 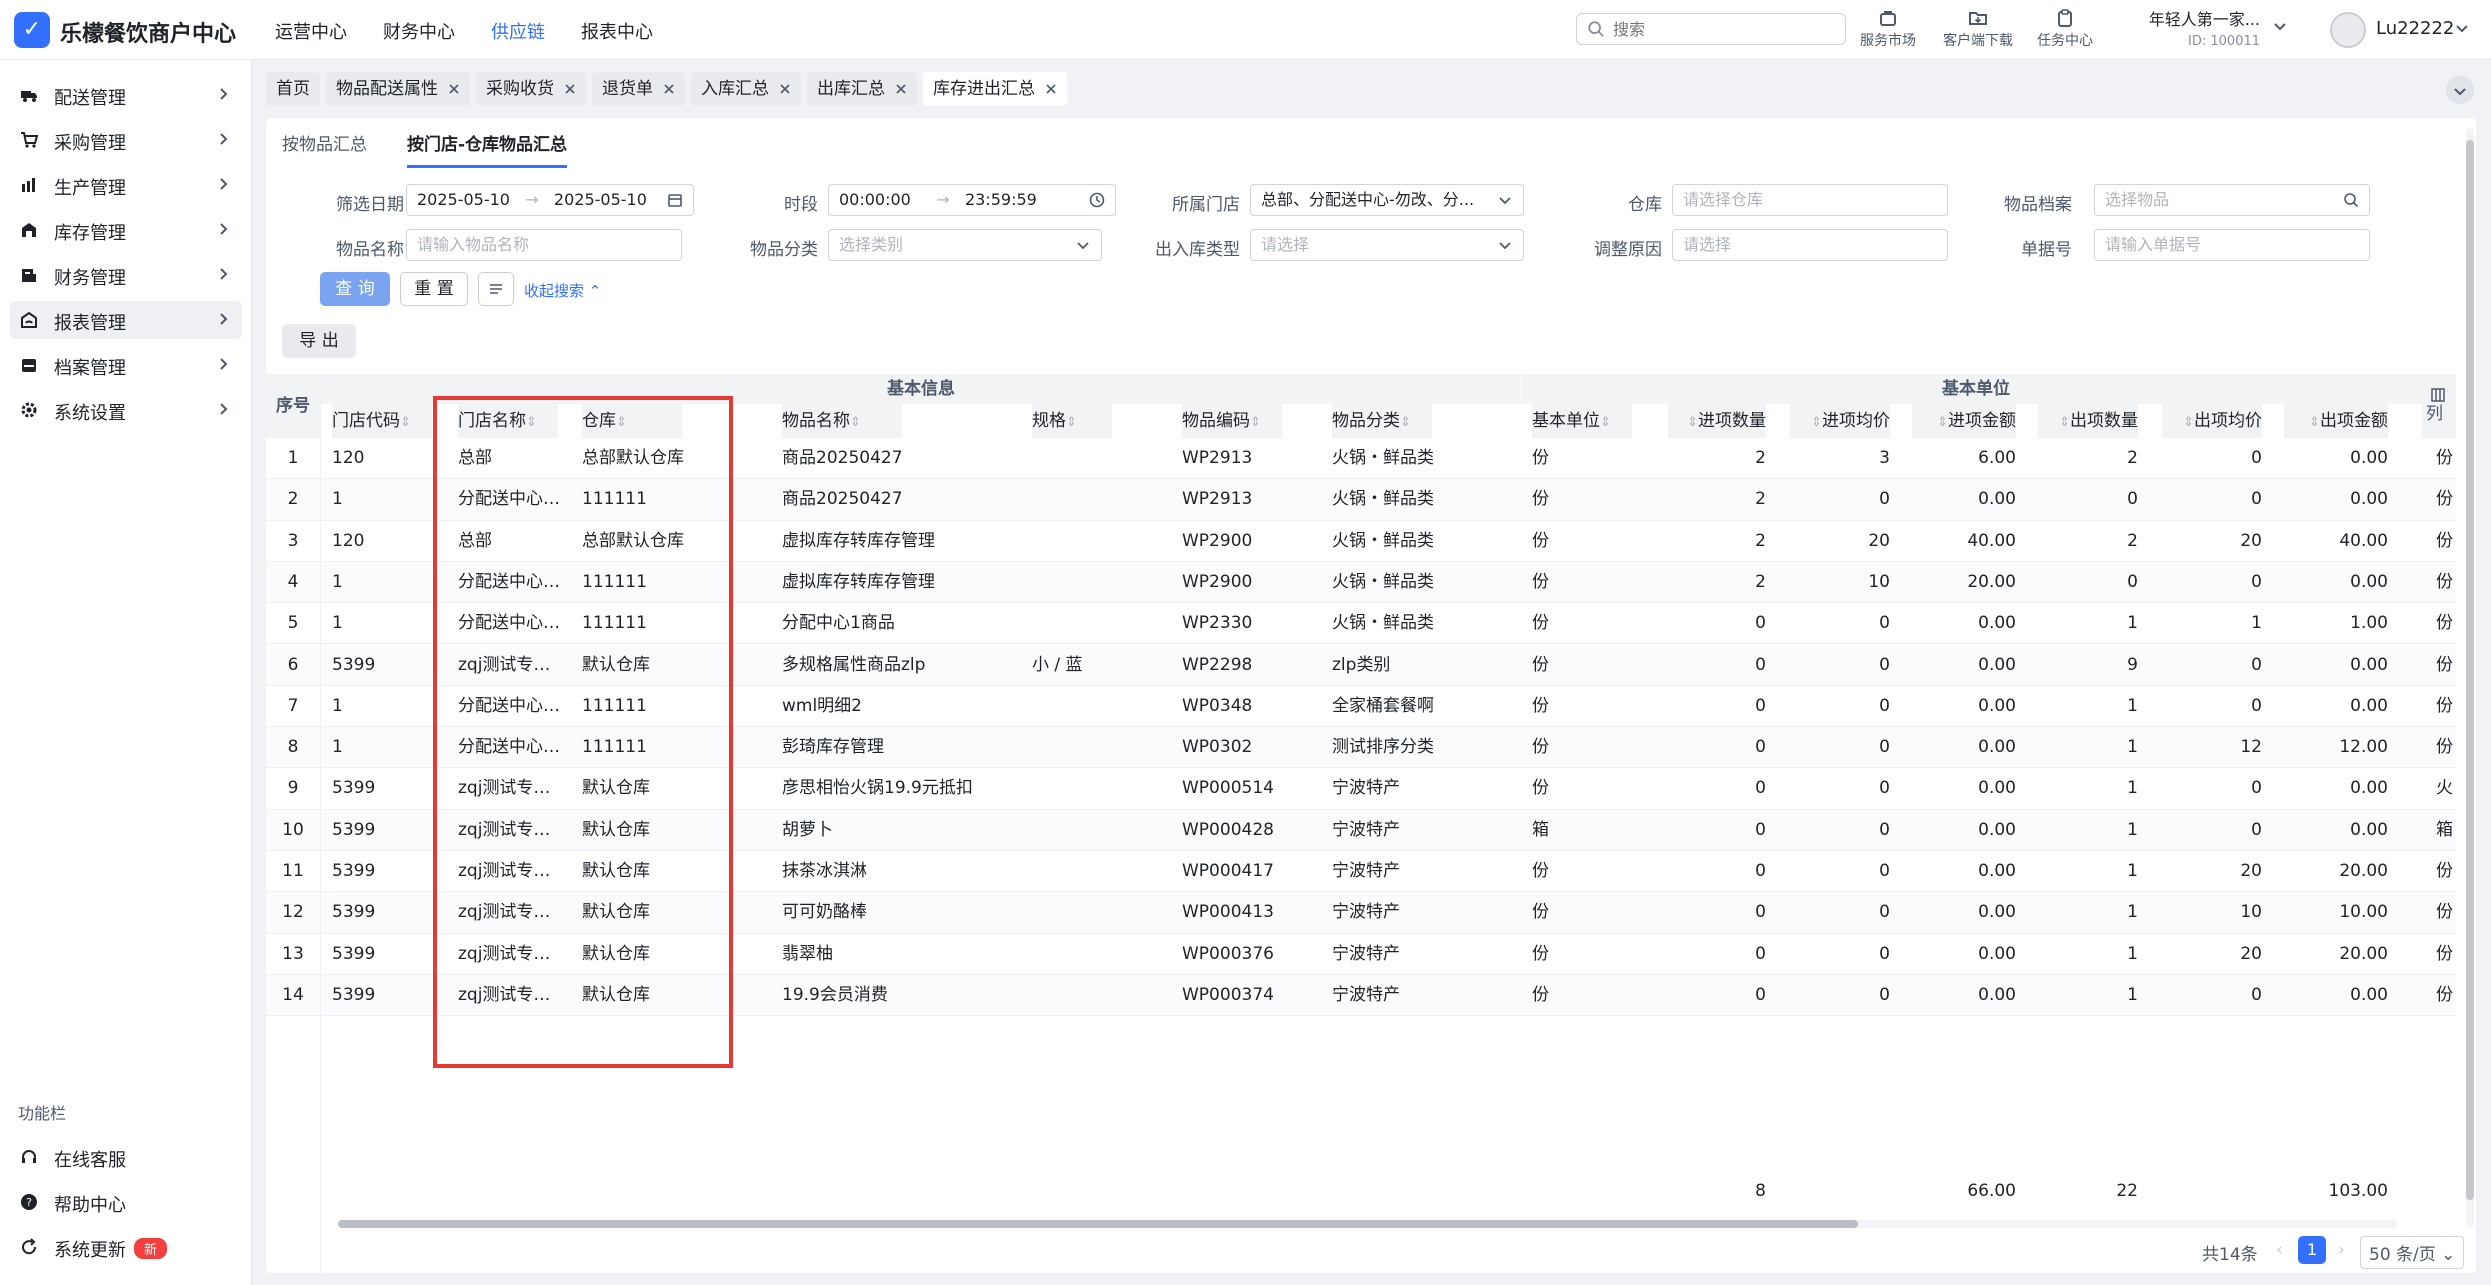 What do you see at coordinates (126, 320) in the screenshot?
I see `sidebar-item-reports: 报表管理` at bounding box center [126, 320].